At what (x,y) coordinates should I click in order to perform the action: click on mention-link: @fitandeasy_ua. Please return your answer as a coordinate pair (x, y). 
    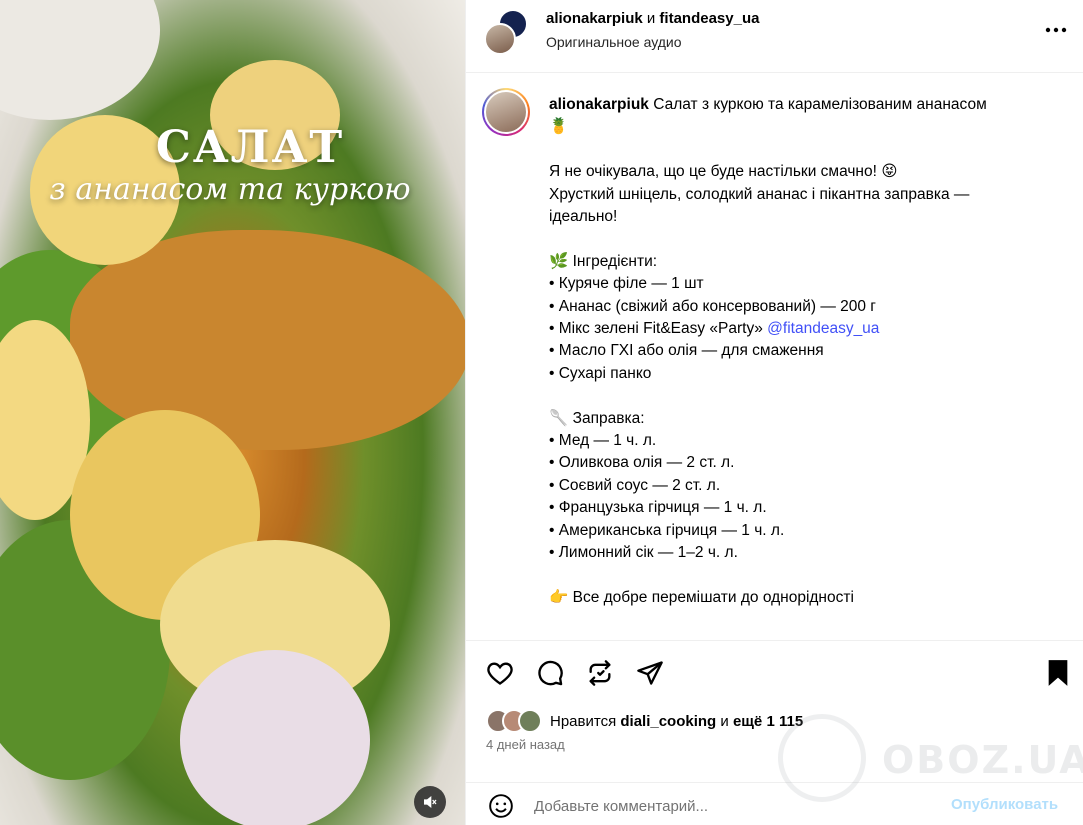
    Looking at the image, I should click on (823, 328).